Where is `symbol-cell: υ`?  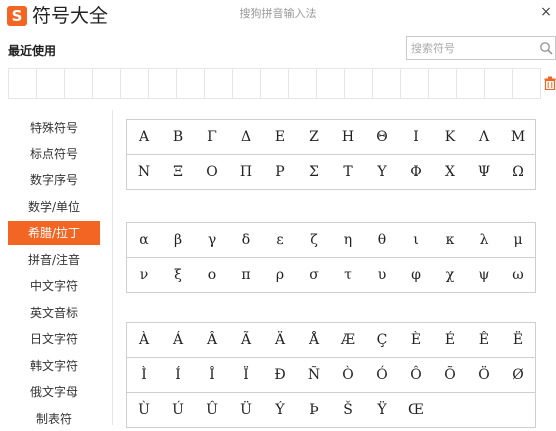
symbol-cell: υ is located at coordinates (382, 275).